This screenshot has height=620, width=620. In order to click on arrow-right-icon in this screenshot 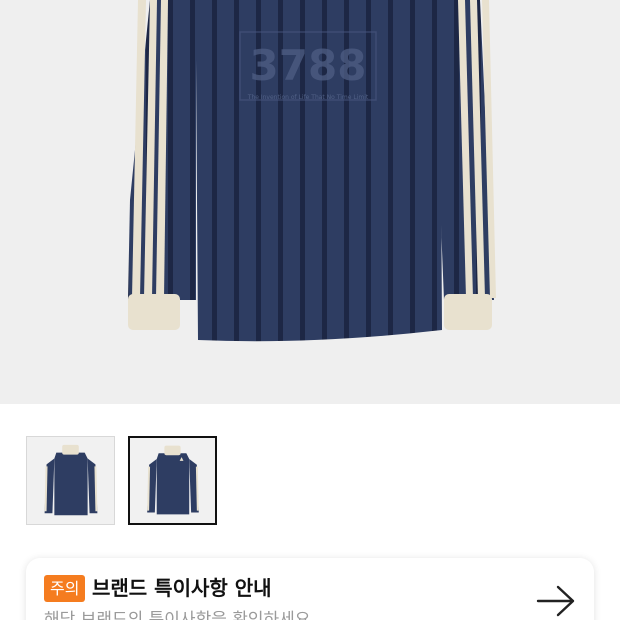, I will do `click(556, 601)`.